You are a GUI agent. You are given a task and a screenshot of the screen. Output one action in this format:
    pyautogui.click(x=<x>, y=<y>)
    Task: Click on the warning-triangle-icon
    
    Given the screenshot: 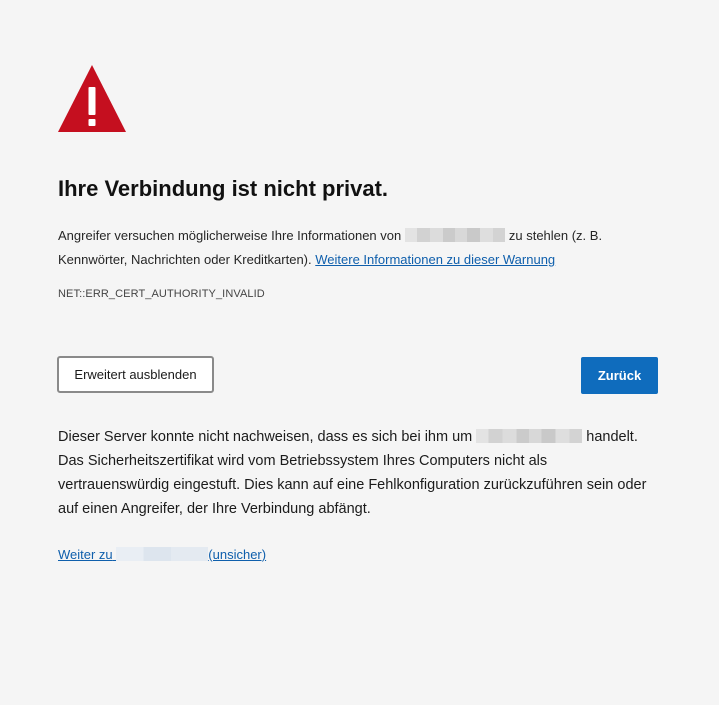 What is the action you would take?
    pyautogui.click(x=92, y=98)
    